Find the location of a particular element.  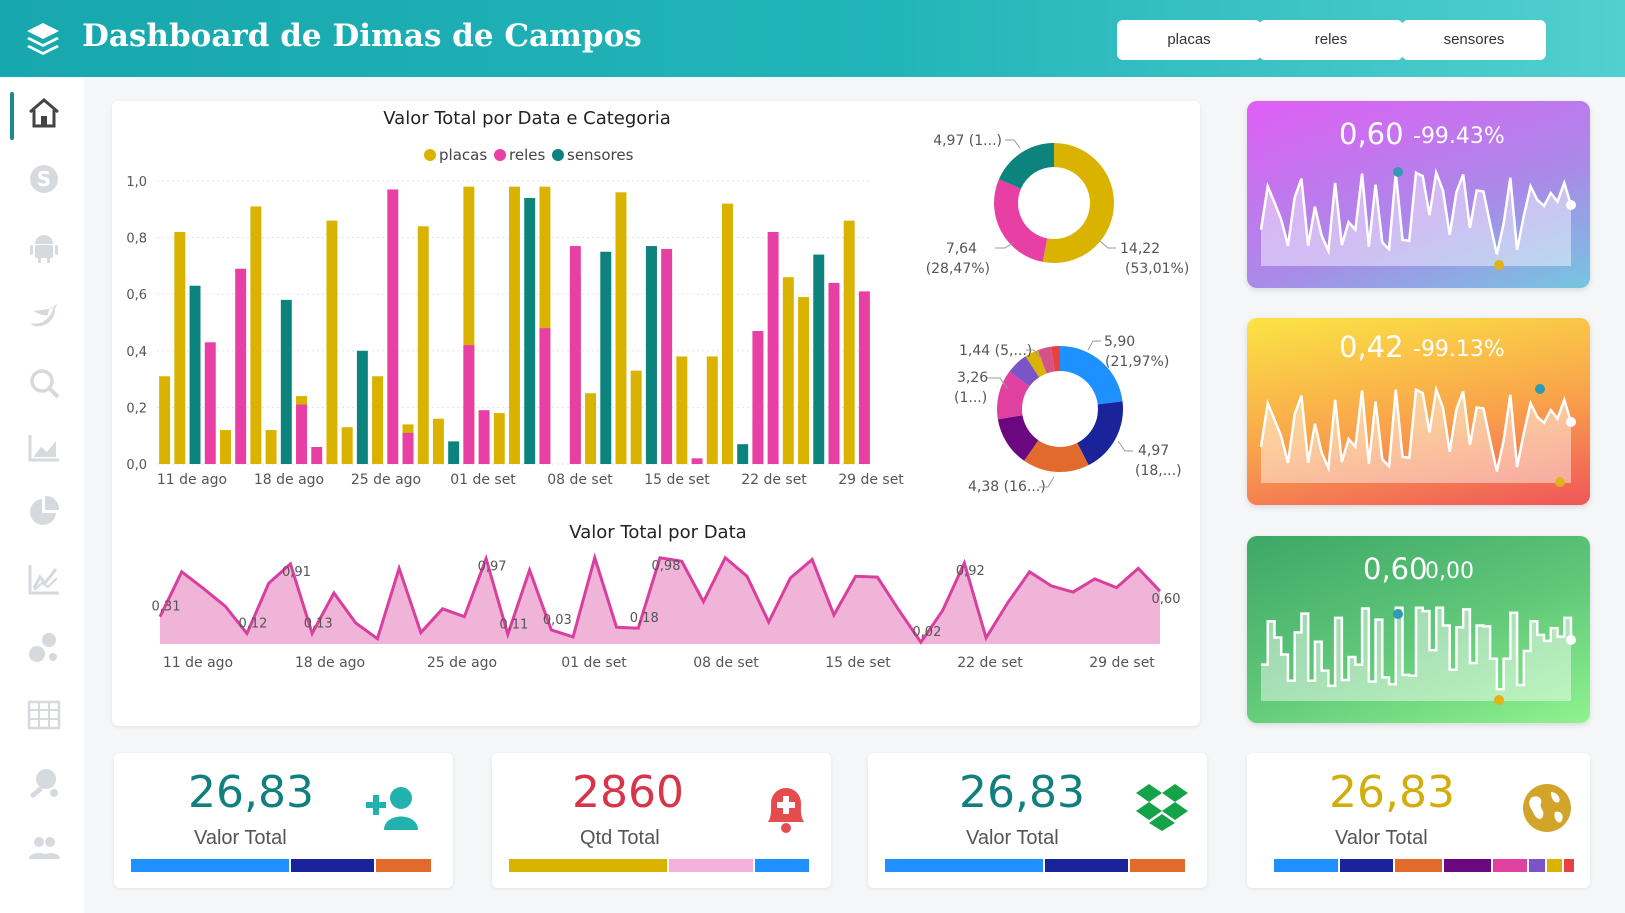

bubbles-icon is located at coordinates (44, 647).